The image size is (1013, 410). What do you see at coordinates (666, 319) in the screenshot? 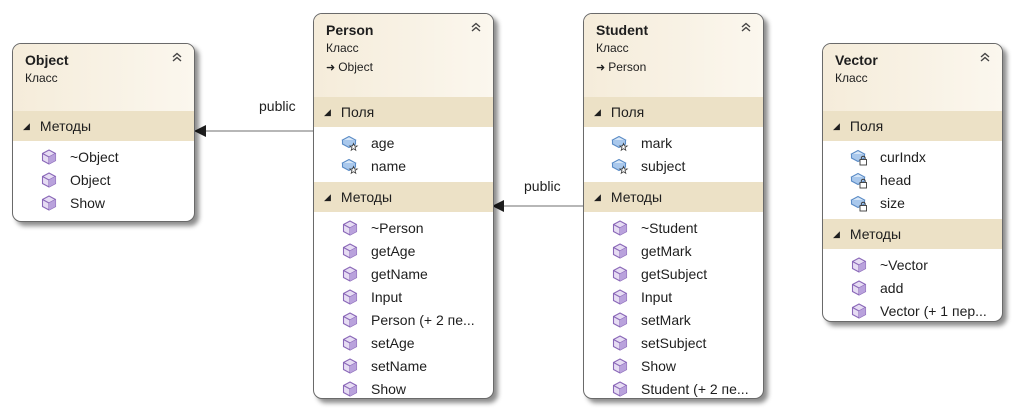
I see `member-label: setMark` at bounding box center [666, 319].